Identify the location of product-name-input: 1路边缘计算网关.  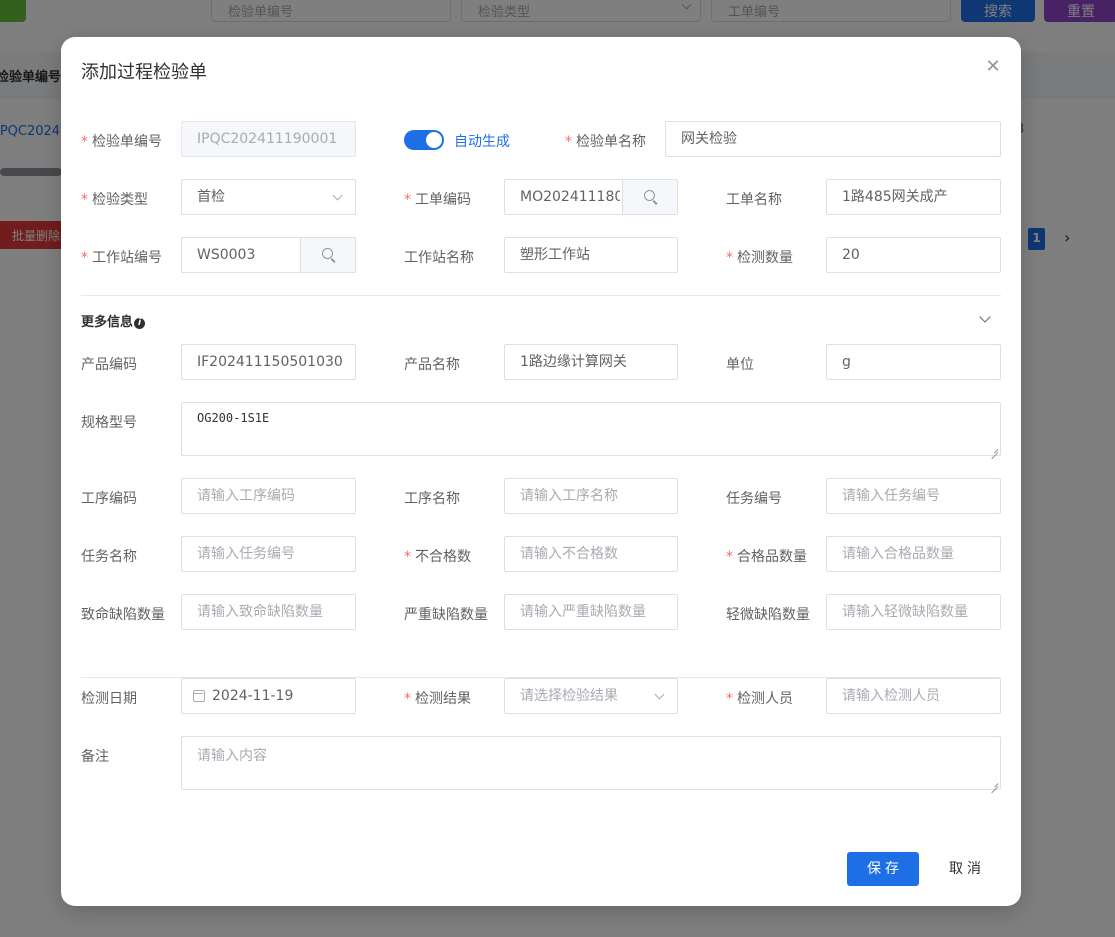
(591, 362).